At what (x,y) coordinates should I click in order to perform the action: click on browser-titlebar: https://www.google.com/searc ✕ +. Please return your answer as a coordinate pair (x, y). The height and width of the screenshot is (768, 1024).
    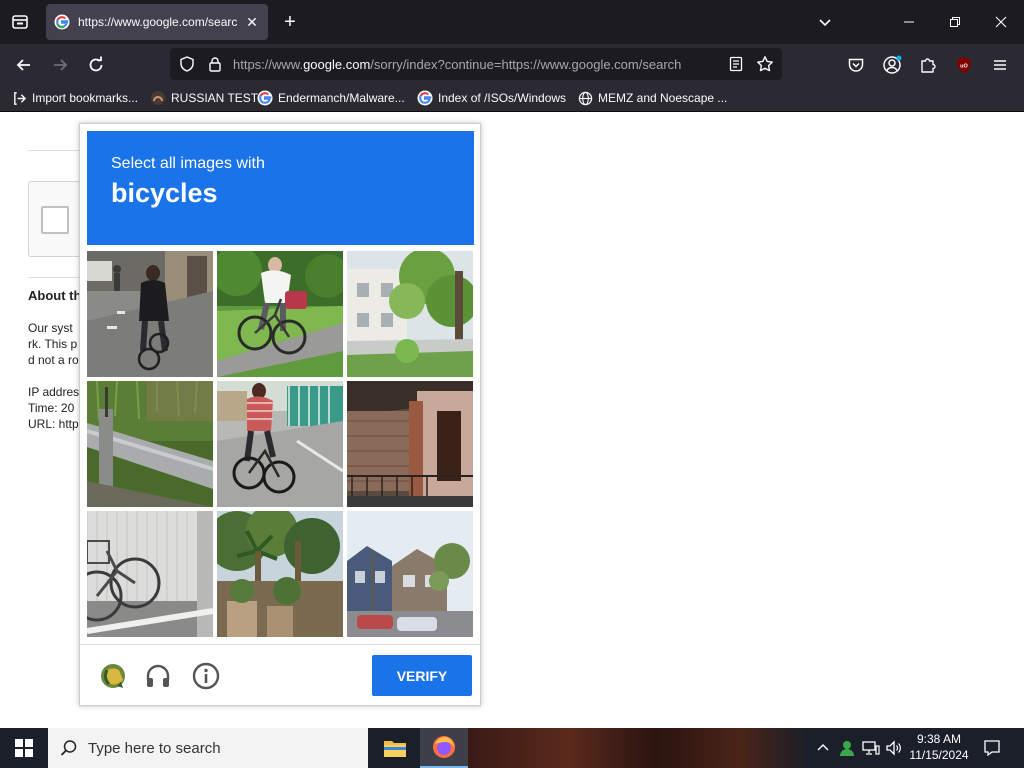
    Looking at the image, I should click on (512, 22).